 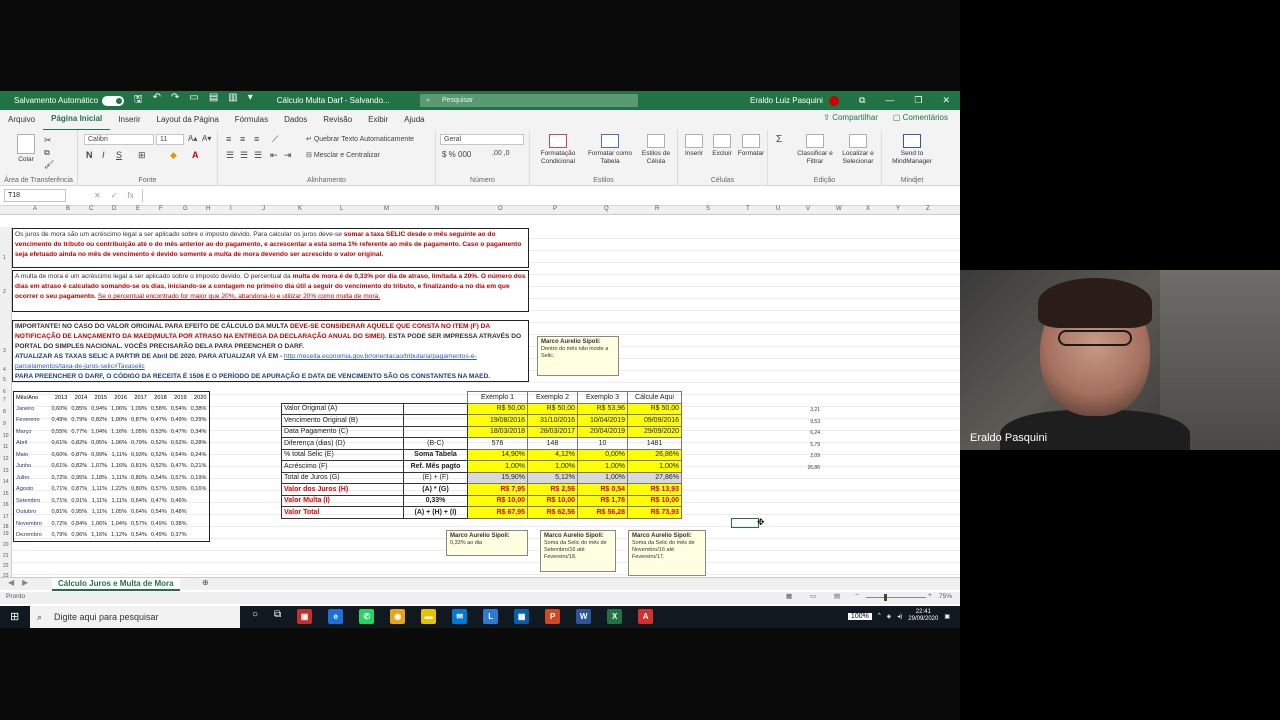 I want to click on format-table-button: Formatar como Tabela, so click(x=610, y=150).